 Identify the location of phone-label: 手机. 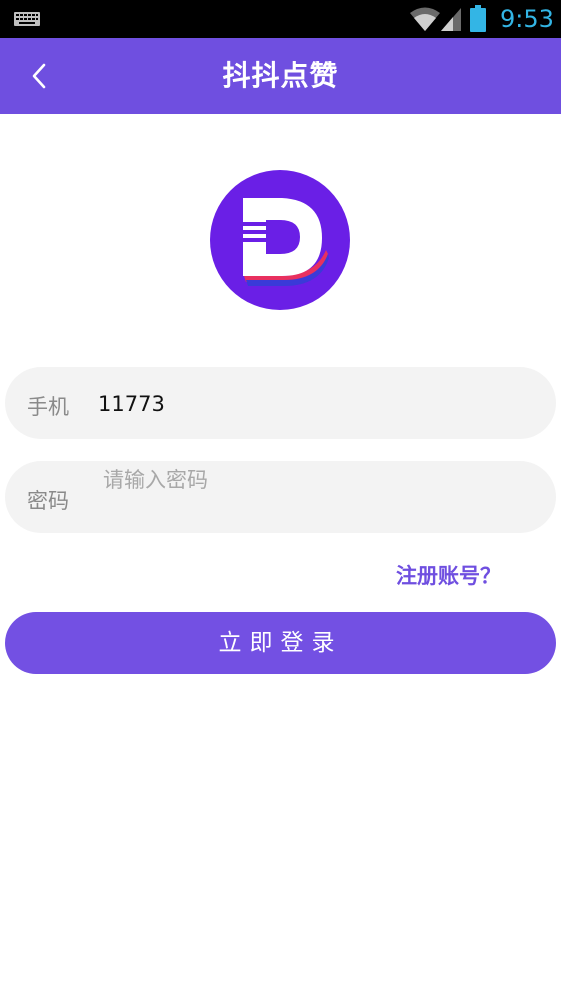
(48, 407).